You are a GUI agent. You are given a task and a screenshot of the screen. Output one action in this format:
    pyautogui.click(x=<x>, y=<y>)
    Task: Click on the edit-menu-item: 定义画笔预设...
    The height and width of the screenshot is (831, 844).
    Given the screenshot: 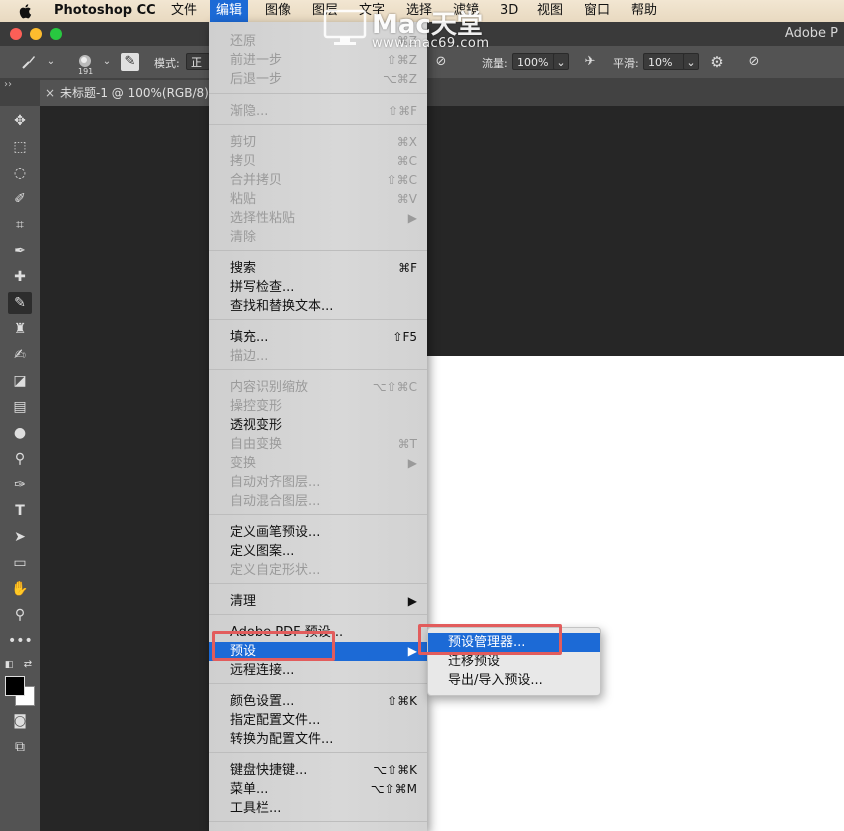 What is the action you would take?
    pyautogui.click(x=318, y=532)
    